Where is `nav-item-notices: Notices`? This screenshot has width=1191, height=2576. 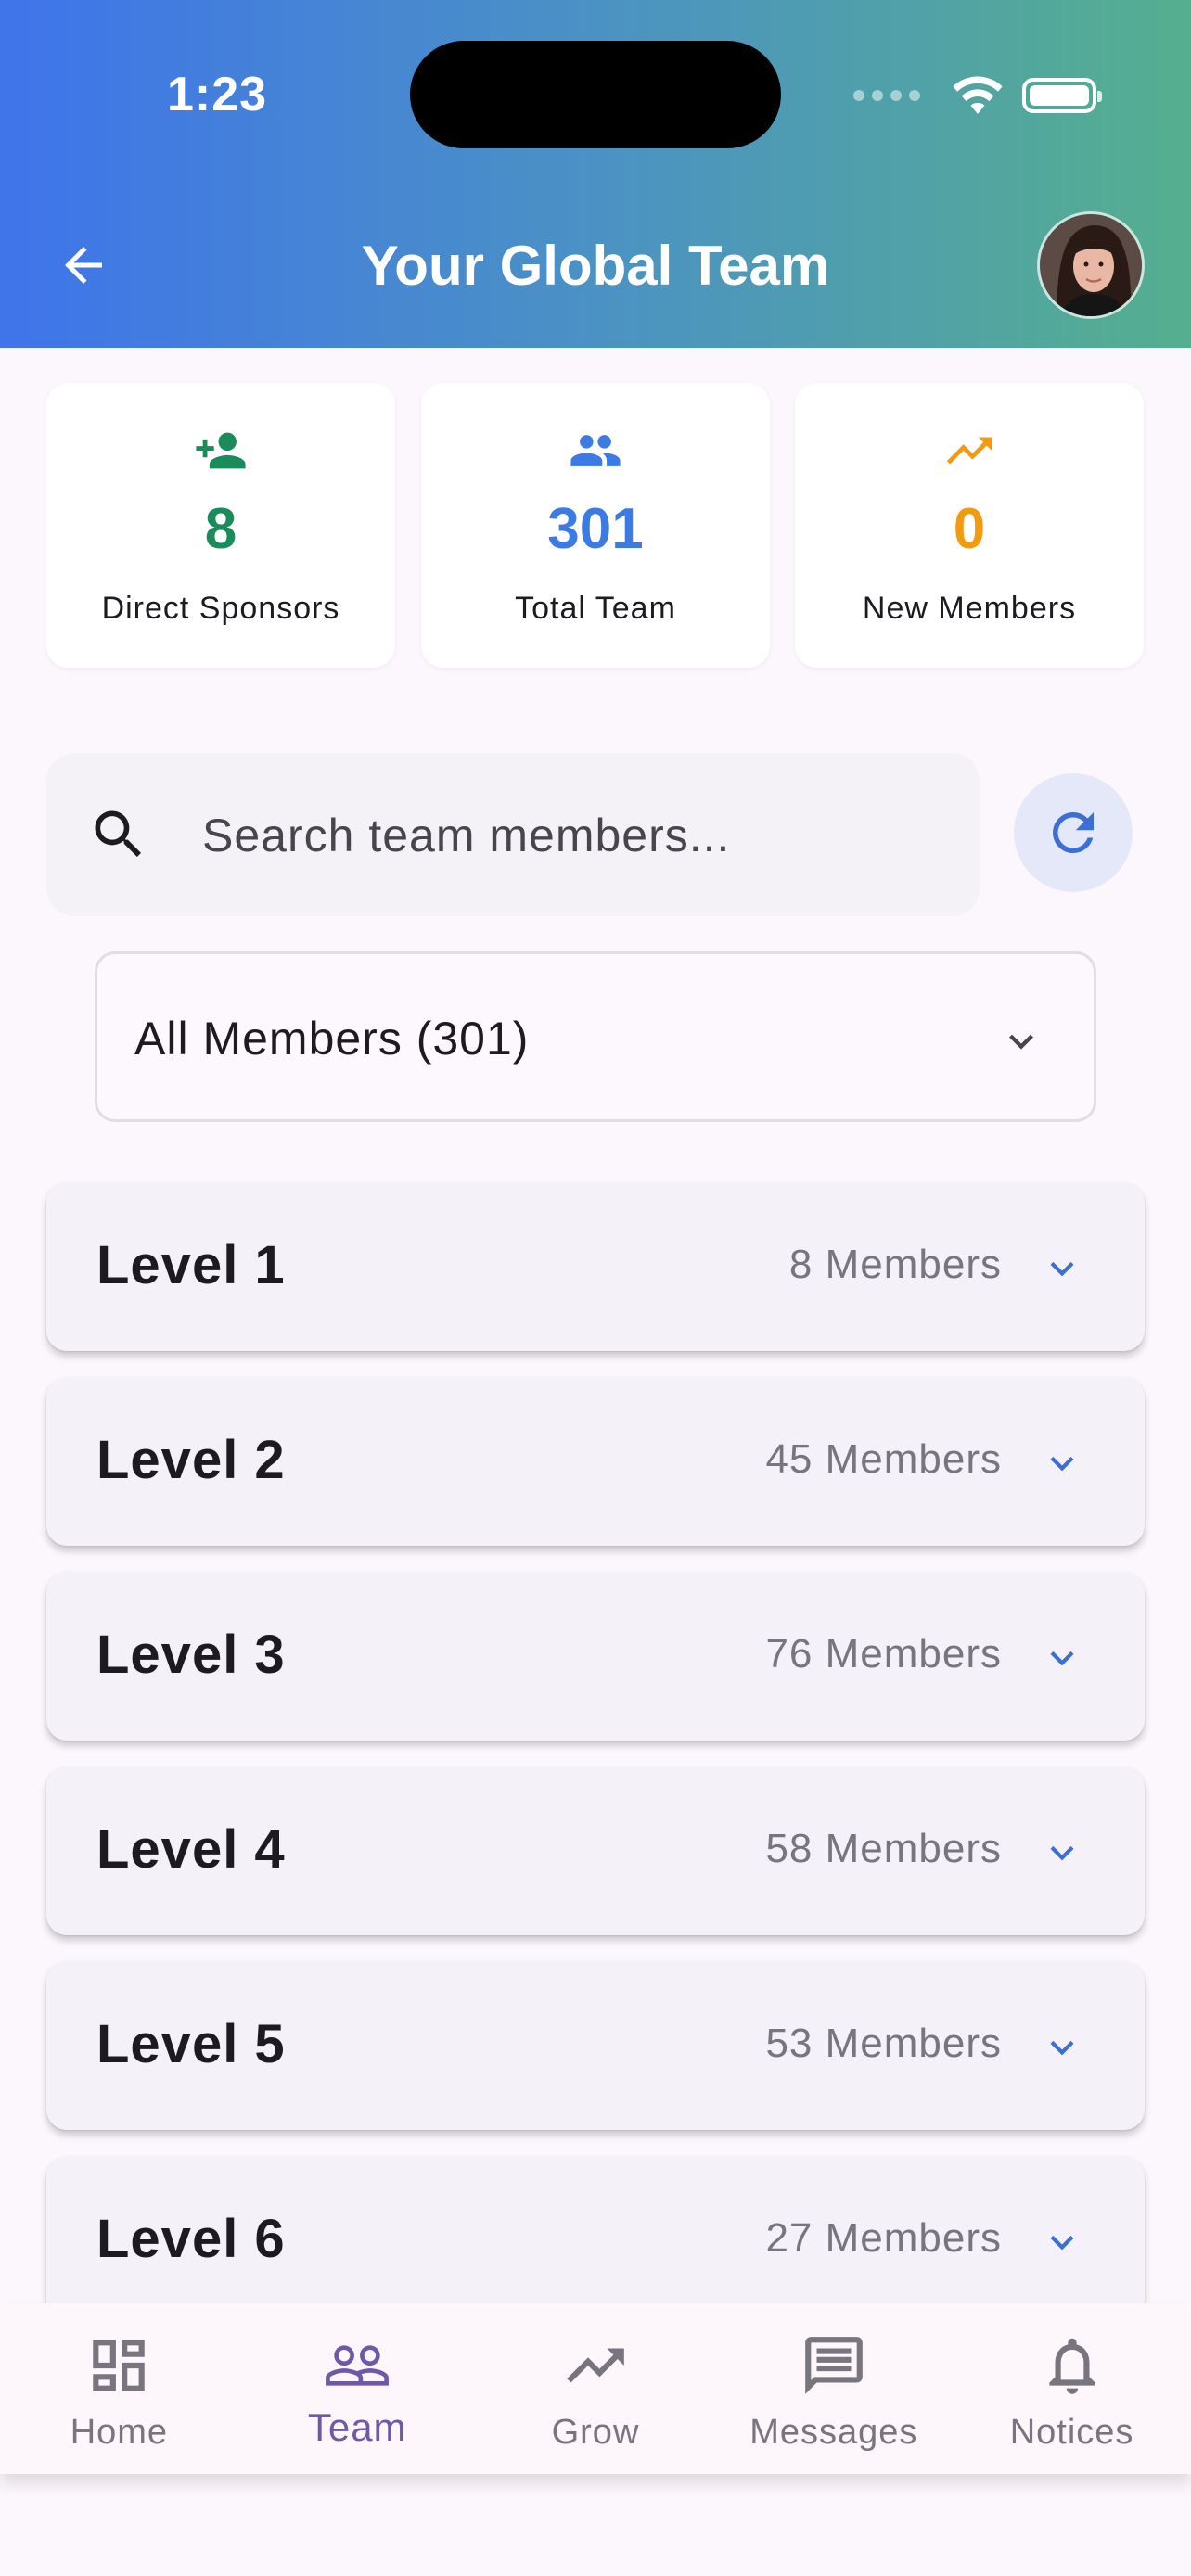 nav-item-notices: Notices is located at coordinates (1072, 2388).